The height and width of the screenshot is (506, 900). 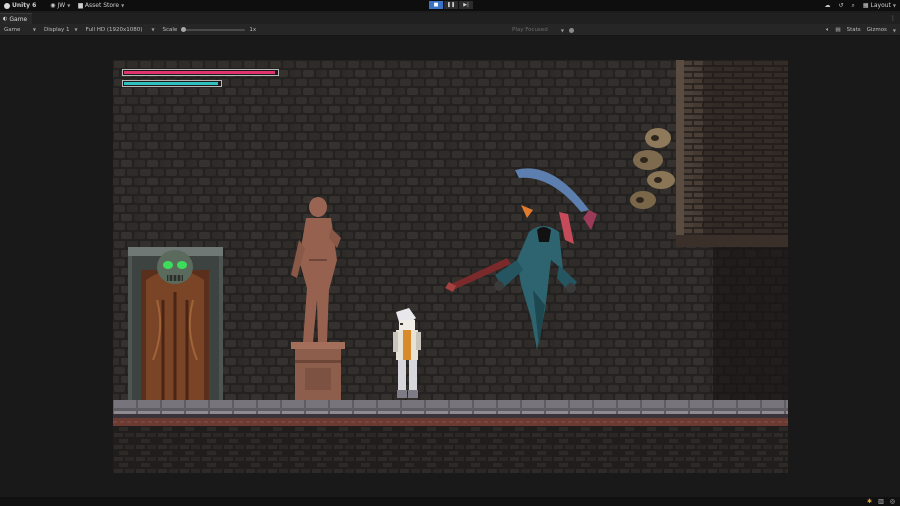 I want to click on unity-menu: Unity 6, so click(x=20, y=5).